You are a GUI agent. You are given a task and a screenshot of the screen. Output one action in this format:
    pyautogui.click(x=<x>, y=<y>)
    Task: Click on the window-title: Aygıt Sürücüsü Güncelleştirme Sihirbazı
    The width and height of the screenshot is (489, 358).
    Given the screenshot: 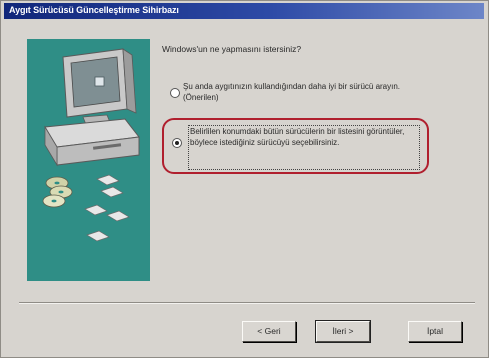 What is the action you would take?
    pyautogui.click(x=94, y=10)
    